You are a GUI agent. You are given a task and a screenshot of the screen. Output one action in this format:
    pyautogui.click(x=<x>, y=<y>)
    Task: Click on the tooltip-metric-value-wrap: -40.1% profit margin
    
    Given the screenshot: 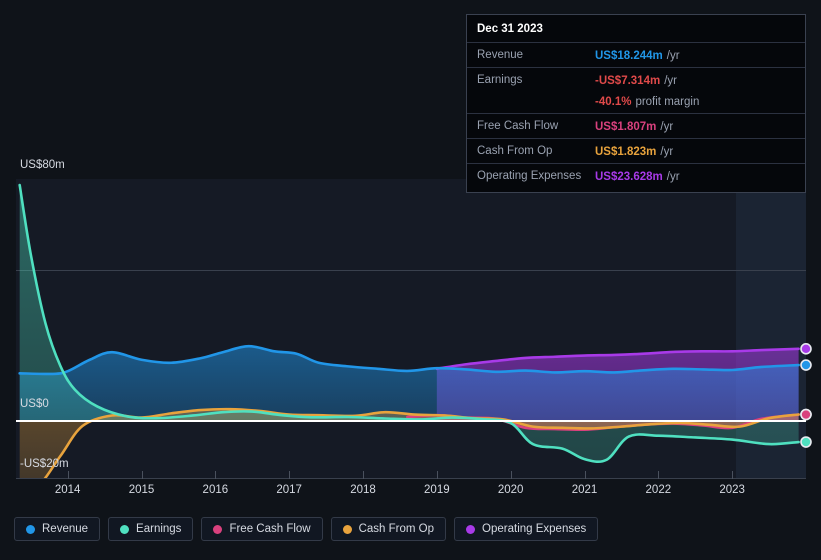 What is the action you would take?
    pyautogui.click(x=647, y=101)
    